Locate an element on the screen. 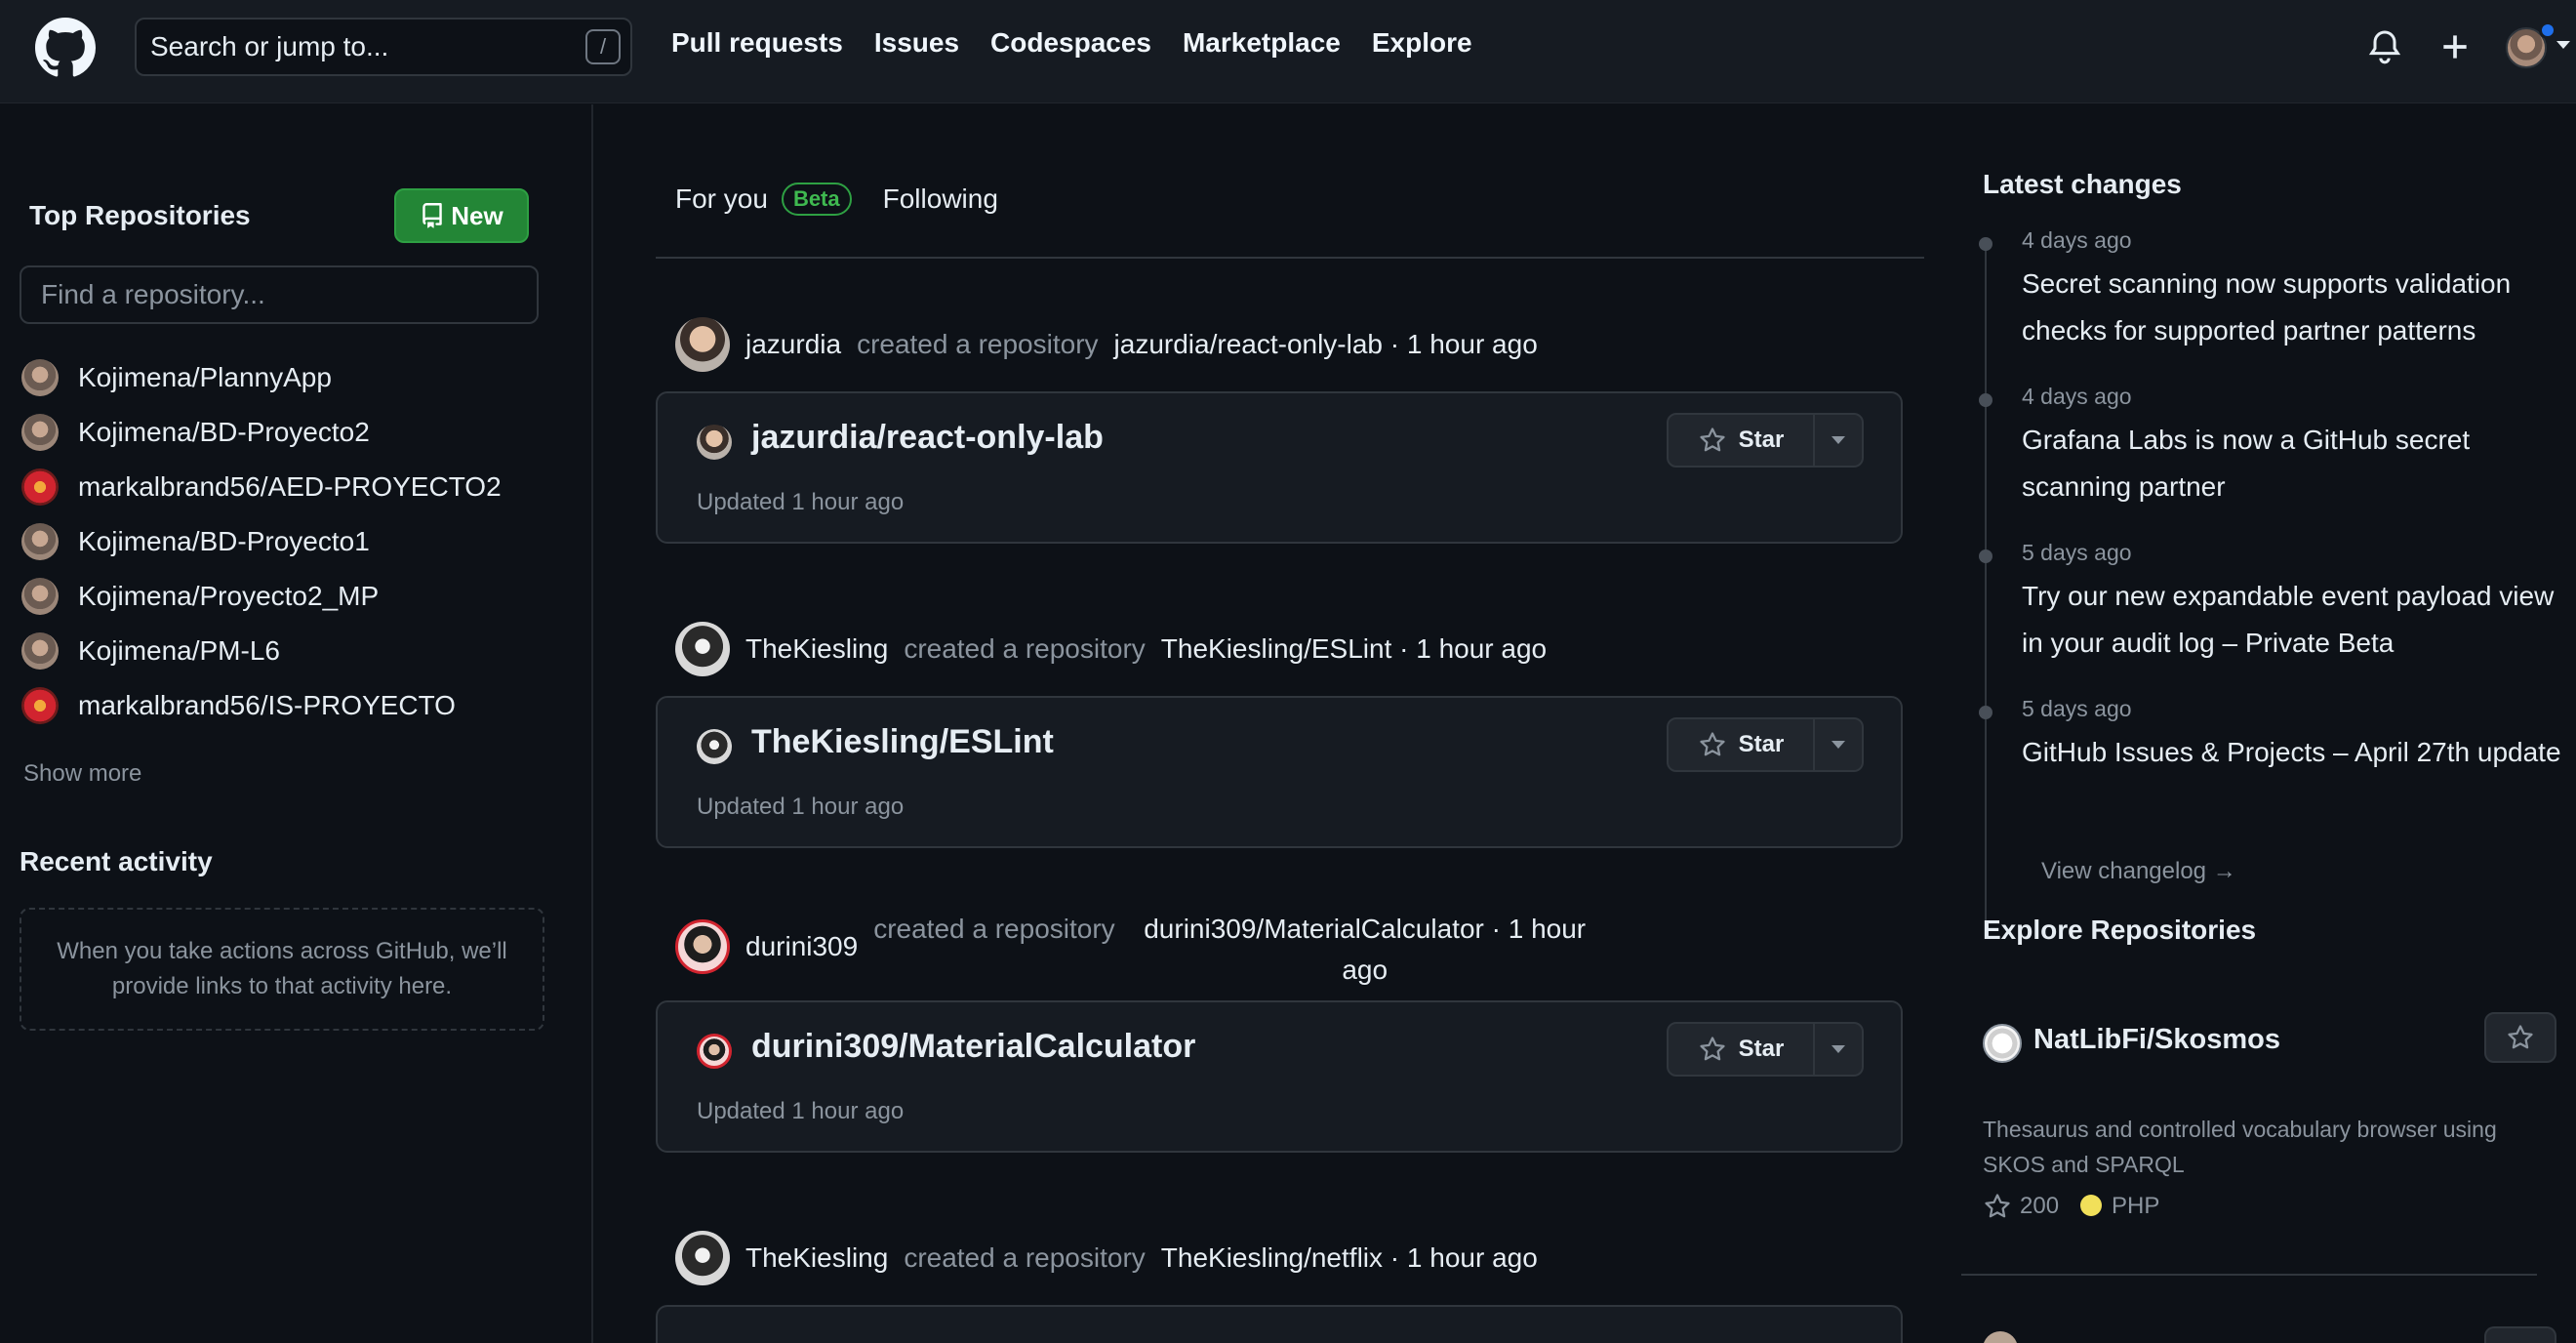  tabs-divider is located at coordinates (1290, 258).